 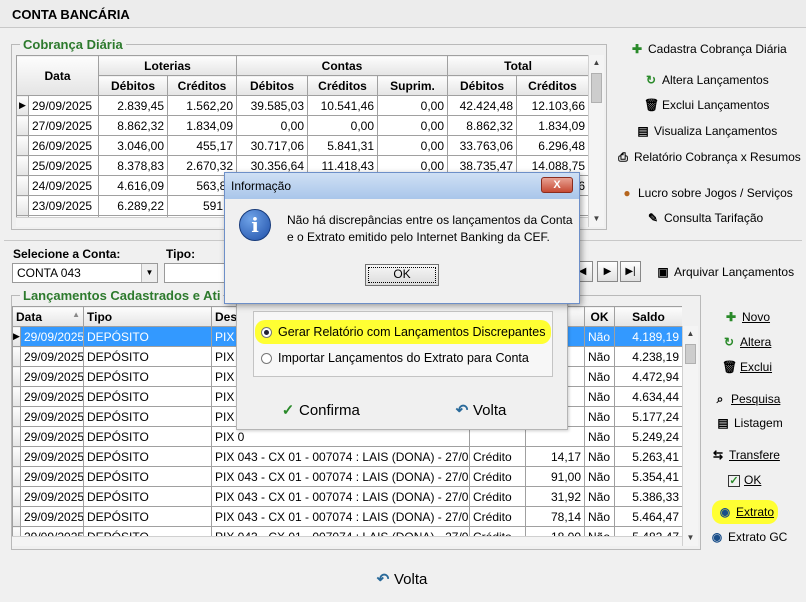 I want to click on confirma-button: ✓ Confirma, so click(x=320, y=410).